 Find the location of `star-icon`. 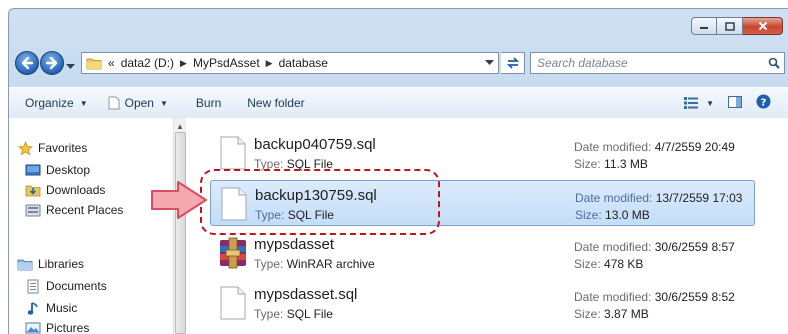

star-icon is located at coordinates (25, 148).